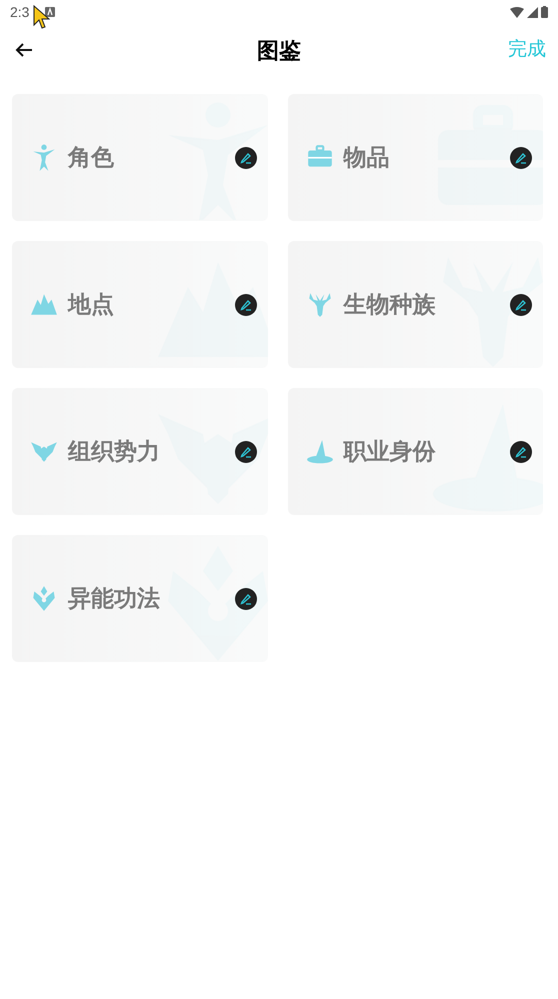 This screenshot has width=558, height=999. What do you see at coordinates (415, 157) in the screenshot?
I see `category-card: 物品` at bounding box center [415, 157].